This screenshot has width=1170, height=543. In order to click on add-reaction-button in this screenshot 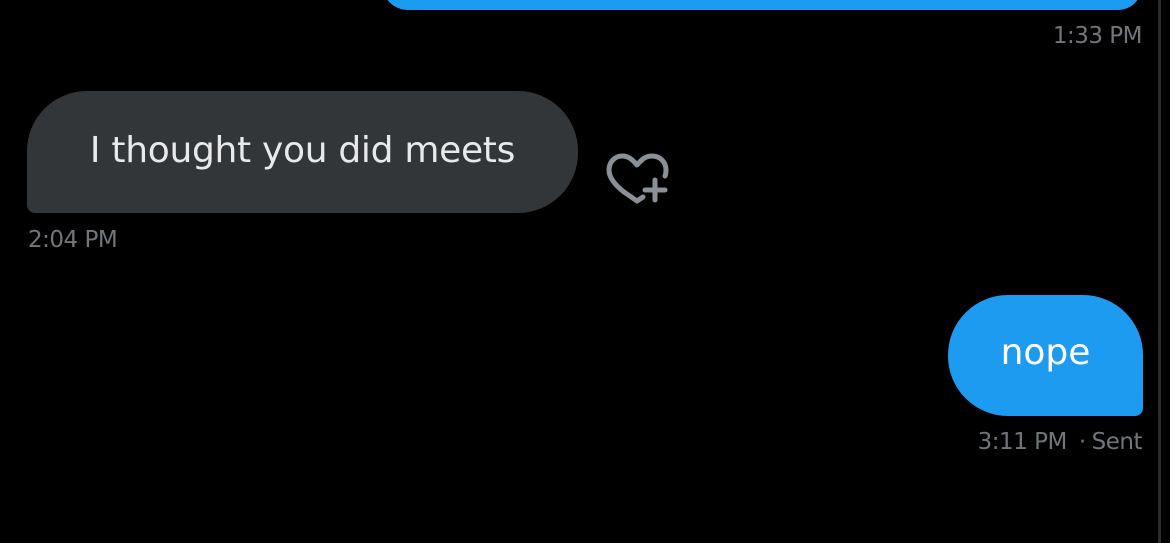, I will do `click(638, 179)`.